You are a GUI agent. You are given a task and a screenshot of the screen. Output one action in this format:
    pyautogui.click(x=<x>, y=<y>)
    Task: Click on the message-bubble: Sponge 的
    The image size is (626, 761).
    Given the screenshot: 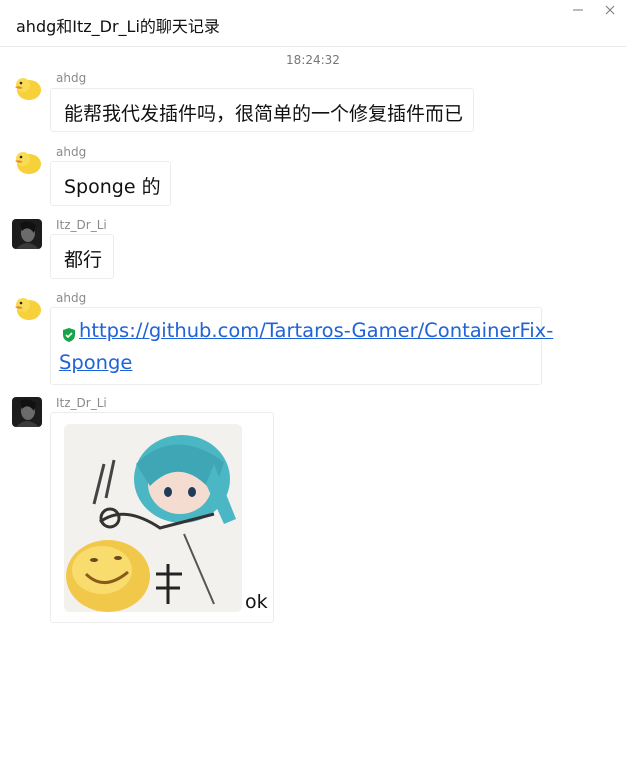 What is the action you would take?
    pyautogui.click(x=110, y=183)
    